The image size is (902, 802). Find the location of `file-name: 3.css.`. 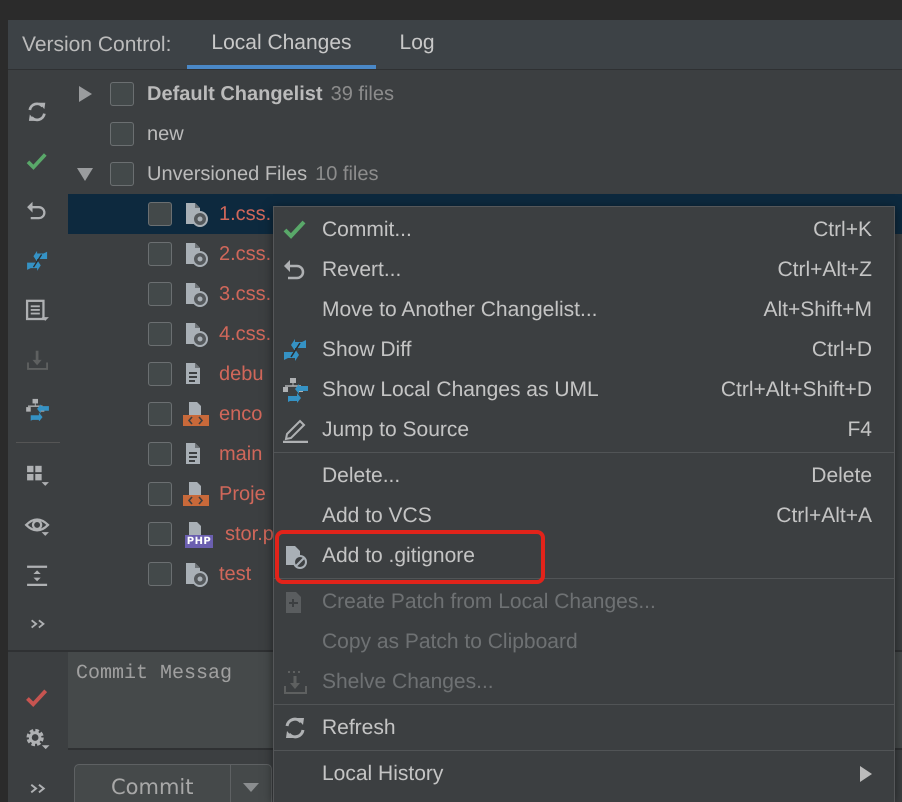

file-name: 3.css. is located at coordinates (245, 294).